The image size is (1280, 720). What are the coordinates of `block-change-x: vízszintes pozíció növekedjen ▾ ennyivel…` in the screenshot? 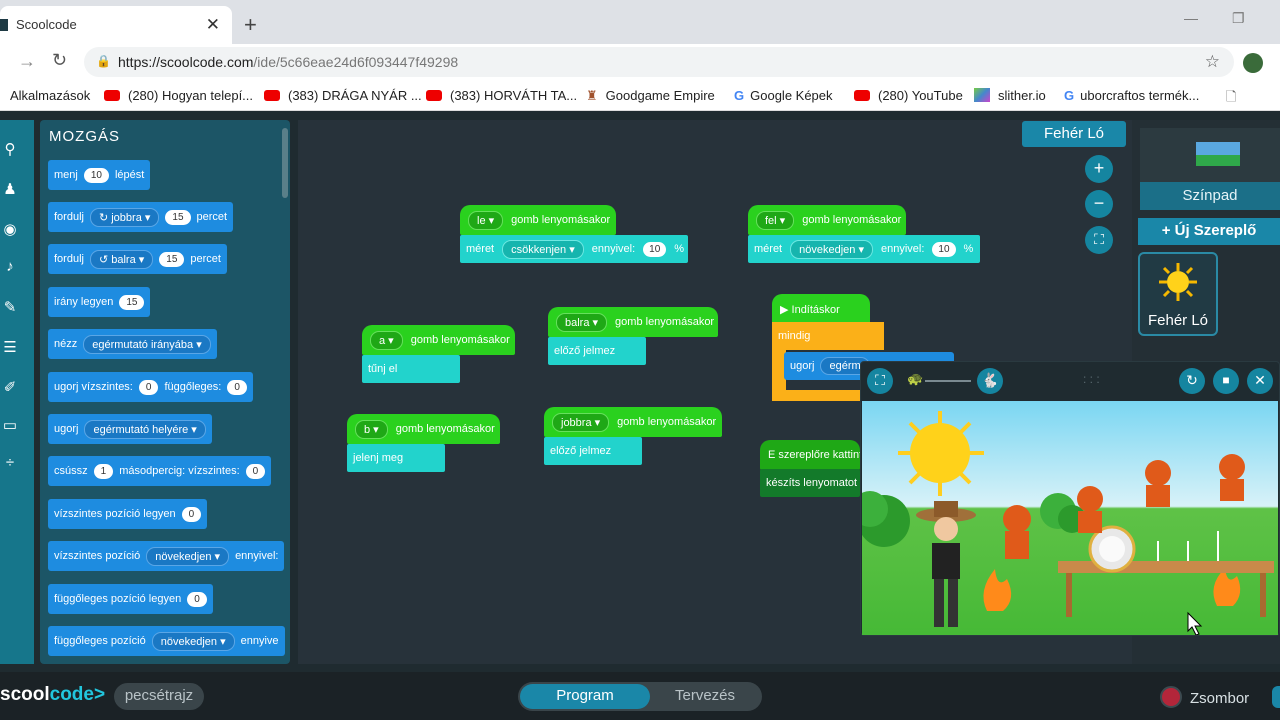 It's located at (166, 556).